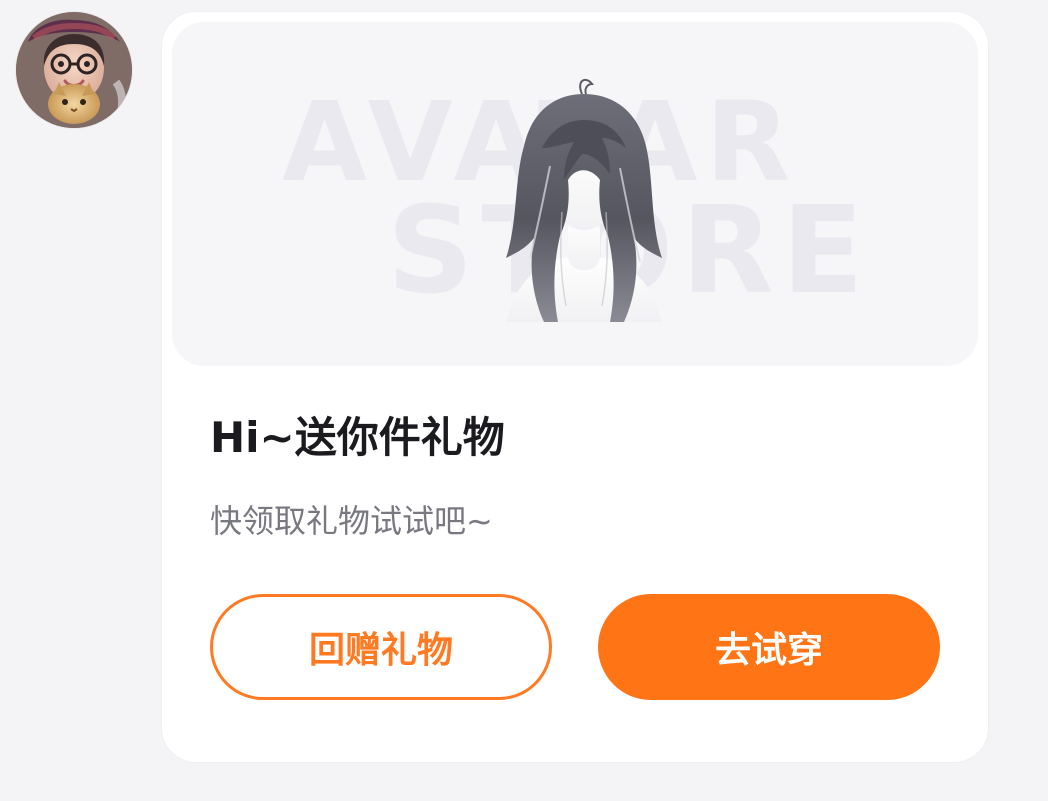 The width and height of the screenshot is (1048, 801). What do you see at coordinates (769, 647) in the screenshot?
I see `try-on-button: 去试穿` at bounding box center [769, 647].